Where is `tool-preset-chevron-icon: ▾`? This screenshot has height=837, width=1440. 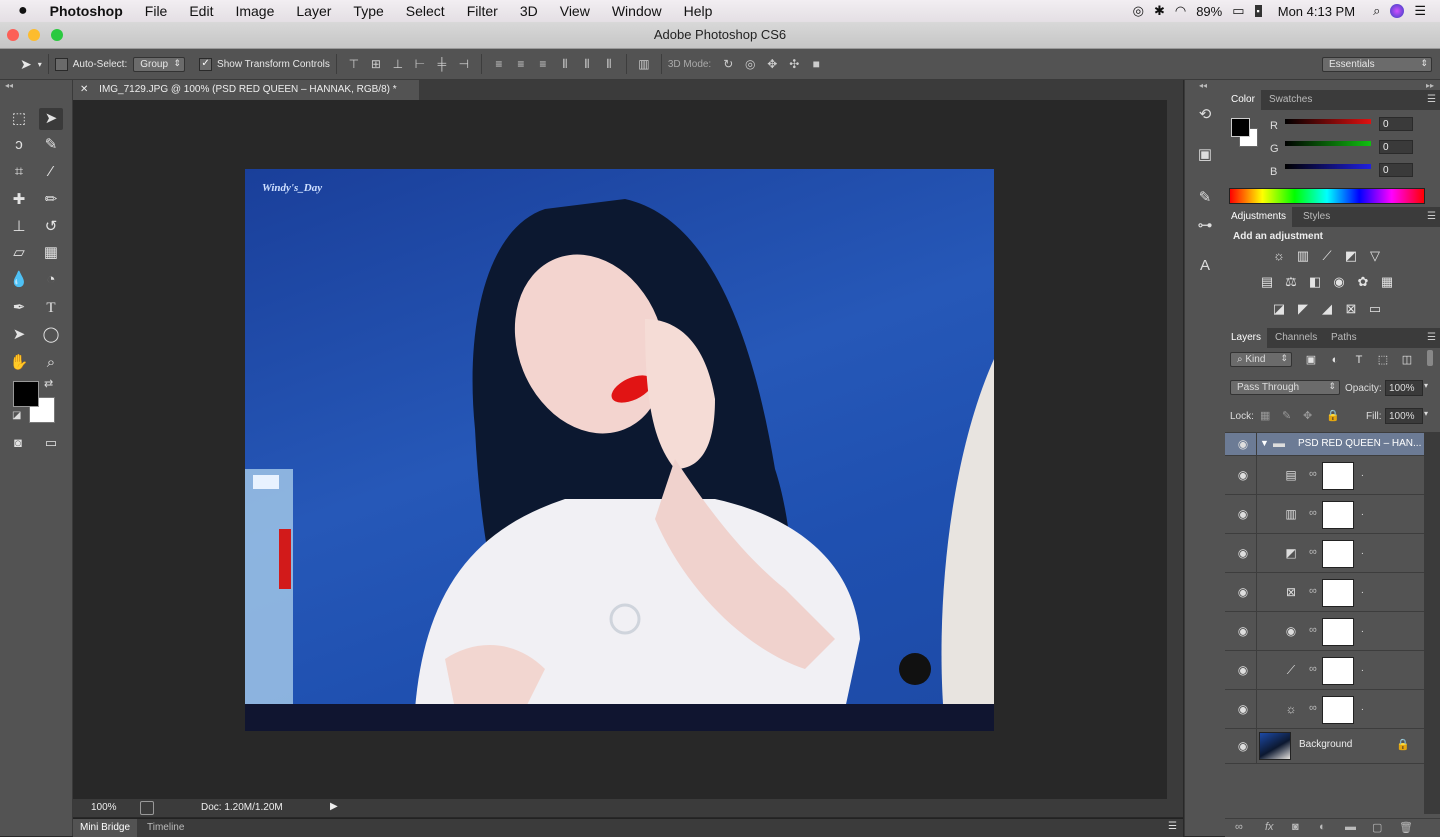
tool-preset-chevron-icon: ▾ is located at coordinates (40, 64).